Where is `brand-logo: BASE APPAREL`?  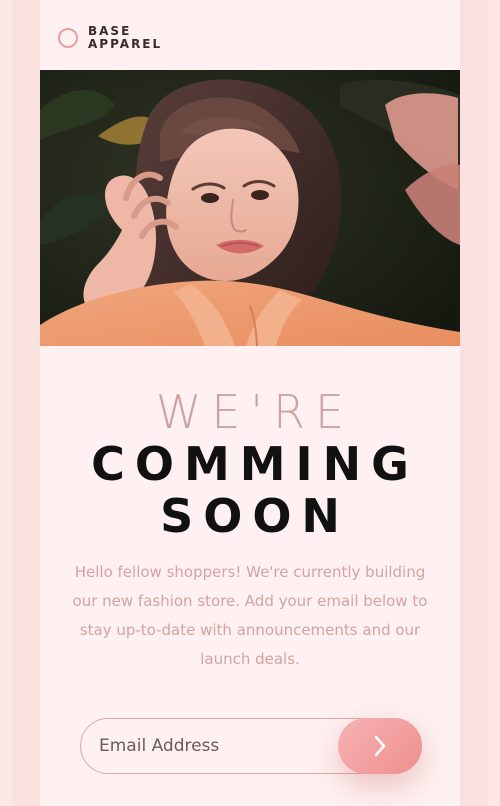
brand-logo: BASE APPAREL is located at coordinates (125, 38).